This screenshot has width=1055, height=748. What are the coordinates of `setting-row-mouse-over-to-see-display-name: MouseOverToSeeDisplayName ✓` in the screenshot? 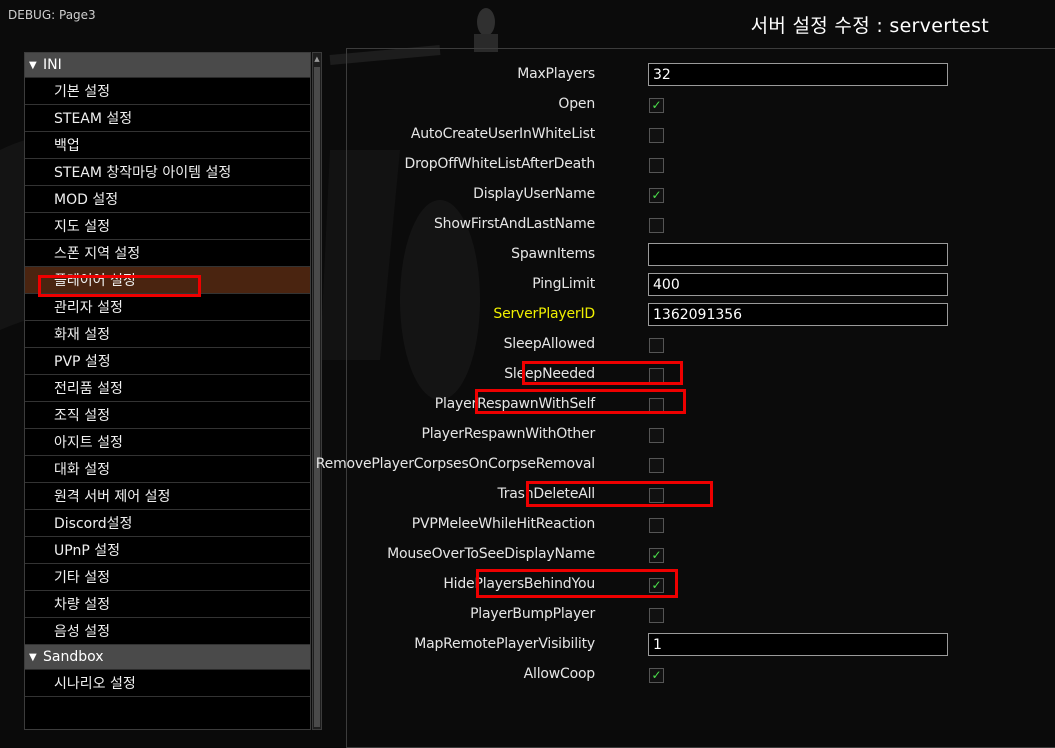 It's located at (667, 555).